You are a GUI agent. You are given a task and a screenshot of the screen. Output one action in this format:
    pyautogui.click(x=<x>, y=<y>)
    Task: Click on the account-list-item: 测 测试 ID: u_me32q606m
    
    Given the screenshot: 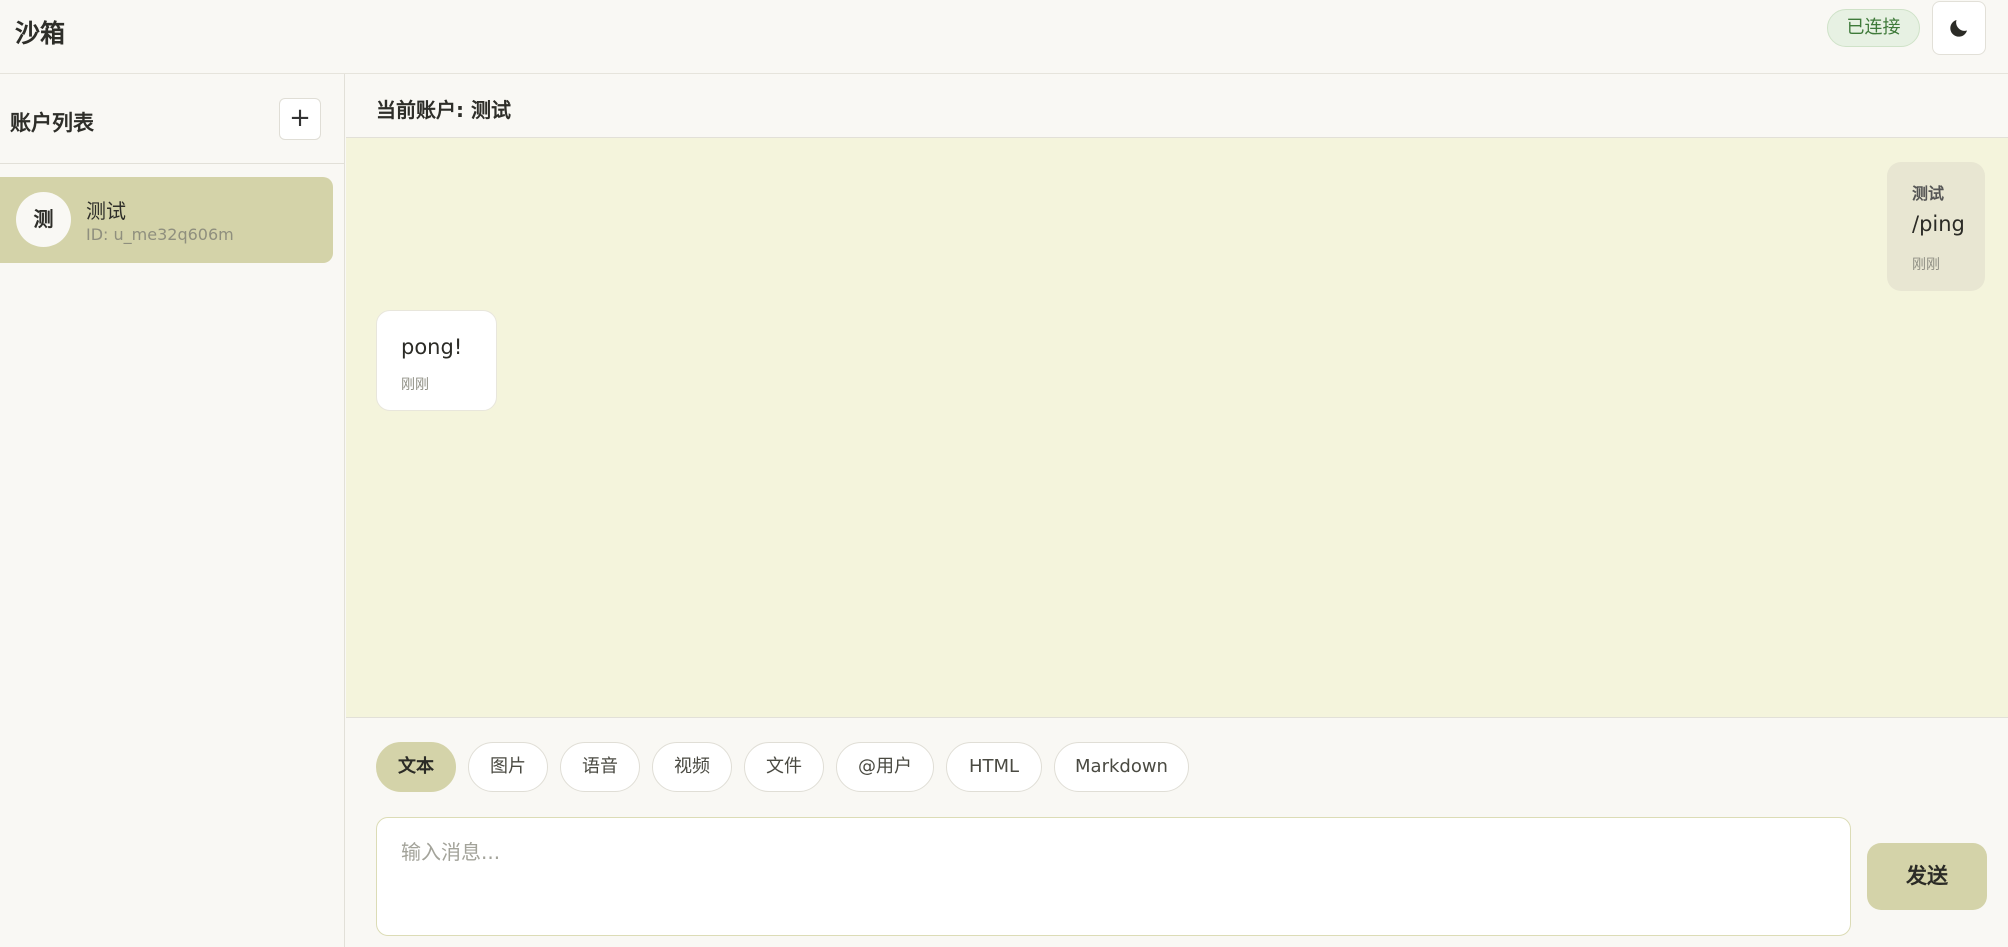 What is the action you would take?
    pyautogui.click(x=166, y=220)
    